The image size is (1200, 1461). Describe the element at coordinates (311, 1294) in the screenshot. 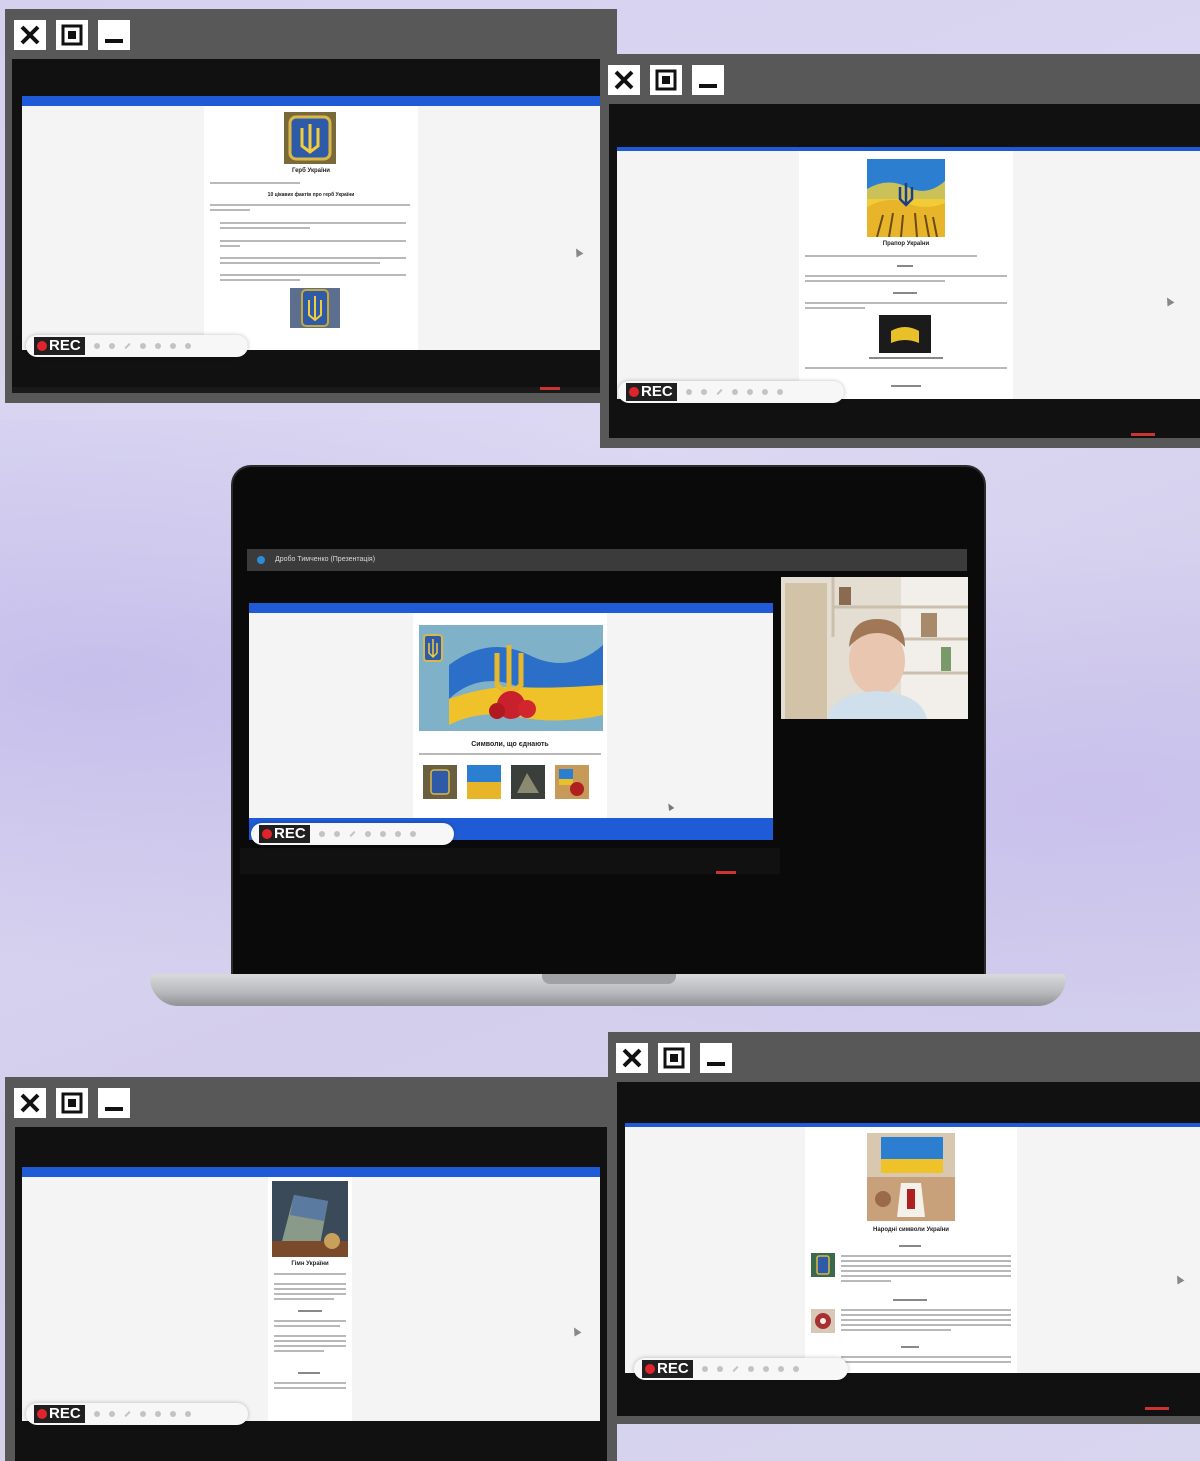

I see `browser-page: Гімн України` at that location.